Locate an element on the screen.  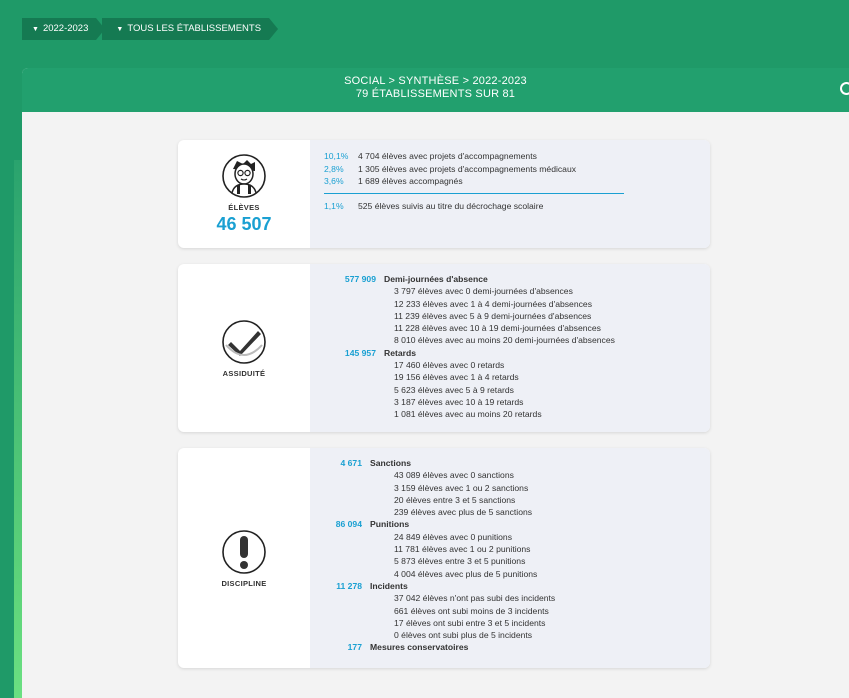
eleves-pct: 10,1% is located at coordinates (336, 156).